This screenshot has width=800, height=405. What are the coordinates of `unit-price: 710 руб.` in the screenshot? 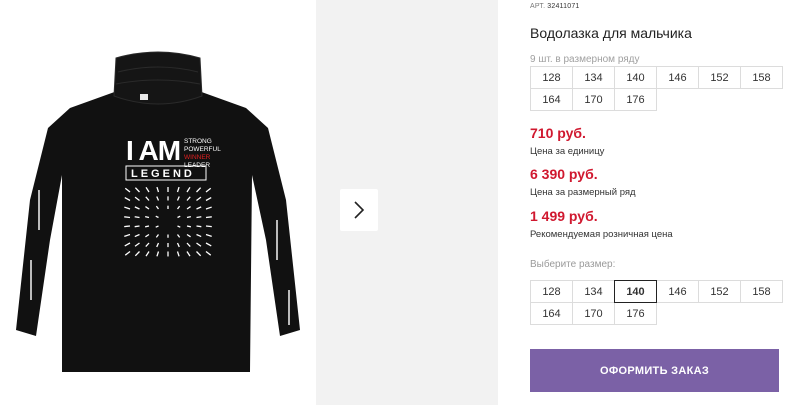 It's located at (558, 133).